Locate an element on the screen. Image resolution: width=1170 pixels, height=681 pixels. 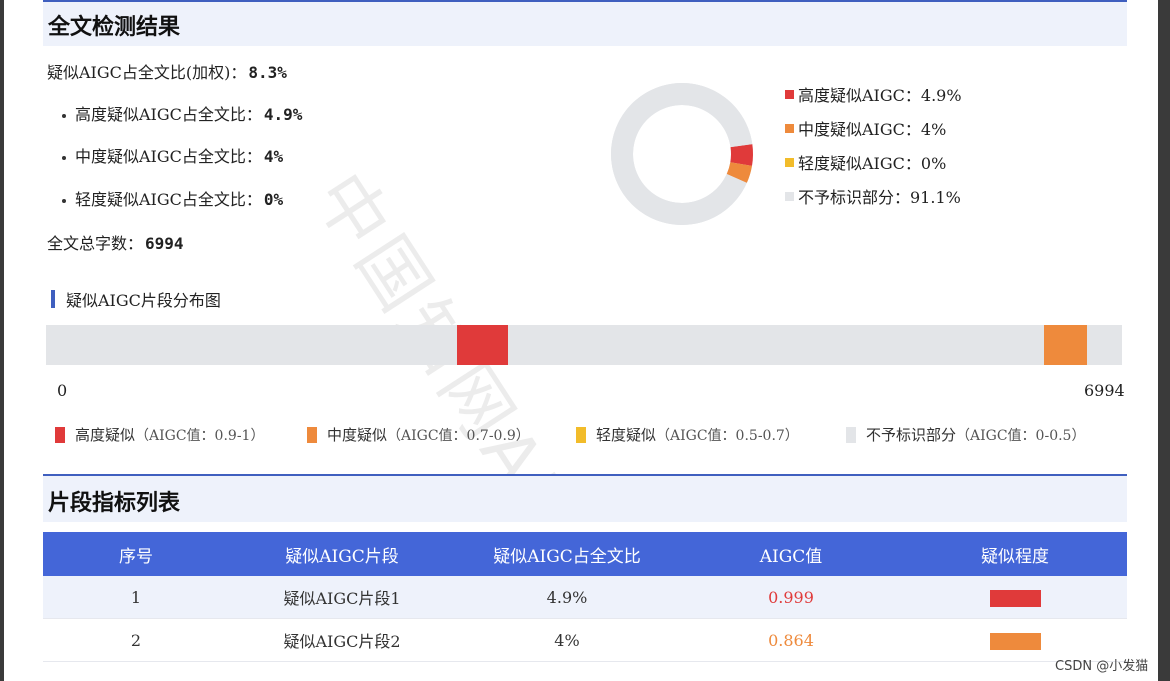
mid-ratio: 中度疑似AIGC占全文比：4% is located at coordinates (172, 155).